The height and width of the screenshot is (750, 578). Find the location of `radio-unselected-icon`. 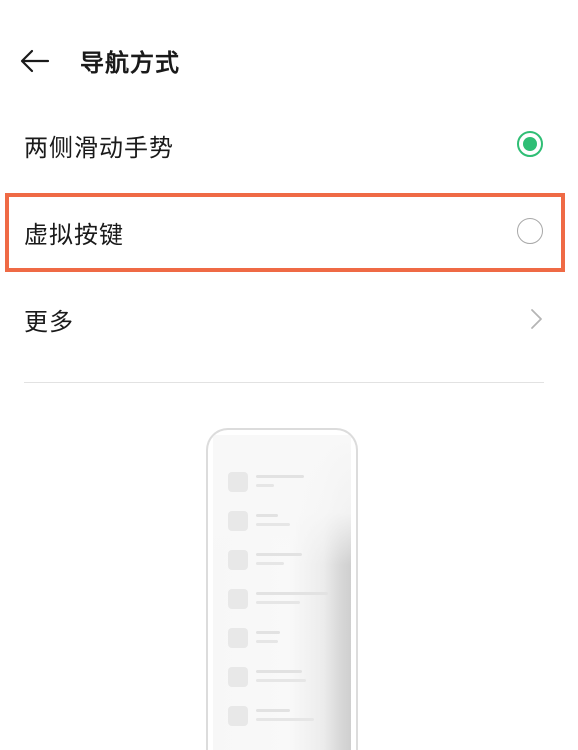

radio-unselected-icon is located at coordinates (530, 231).